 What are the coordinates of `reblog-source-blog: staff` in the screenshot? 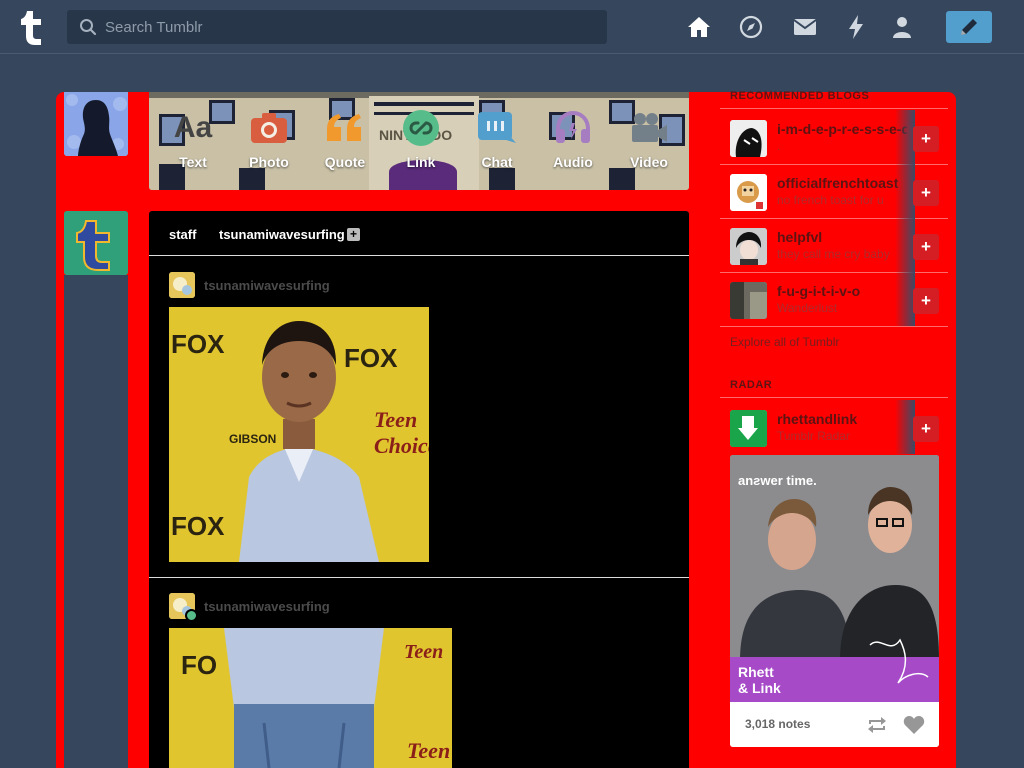 It's located at (182, 234).